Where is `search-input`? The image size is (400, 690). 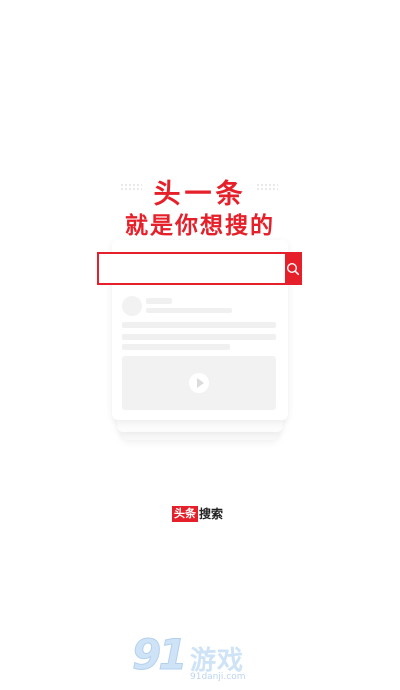
search-input is located at coordinates (192, 268).